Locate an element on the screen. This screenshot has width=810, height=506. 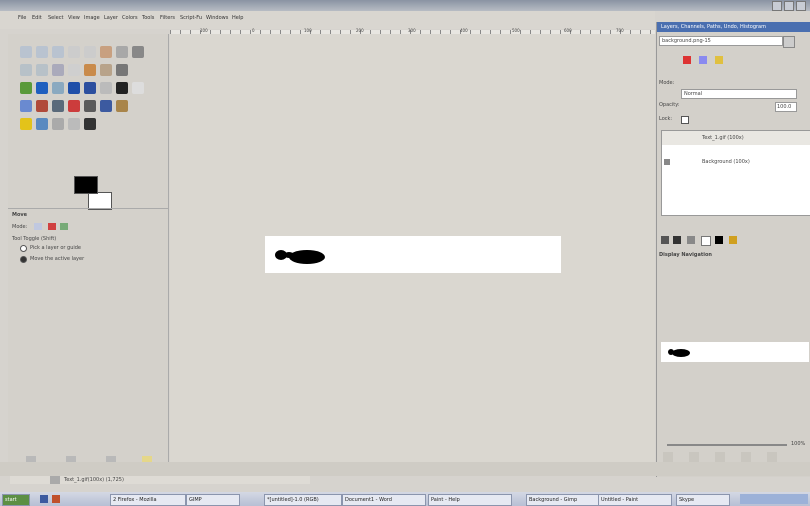
image-select-dropdown: background.png-15 is located at coordinates (721, 41).